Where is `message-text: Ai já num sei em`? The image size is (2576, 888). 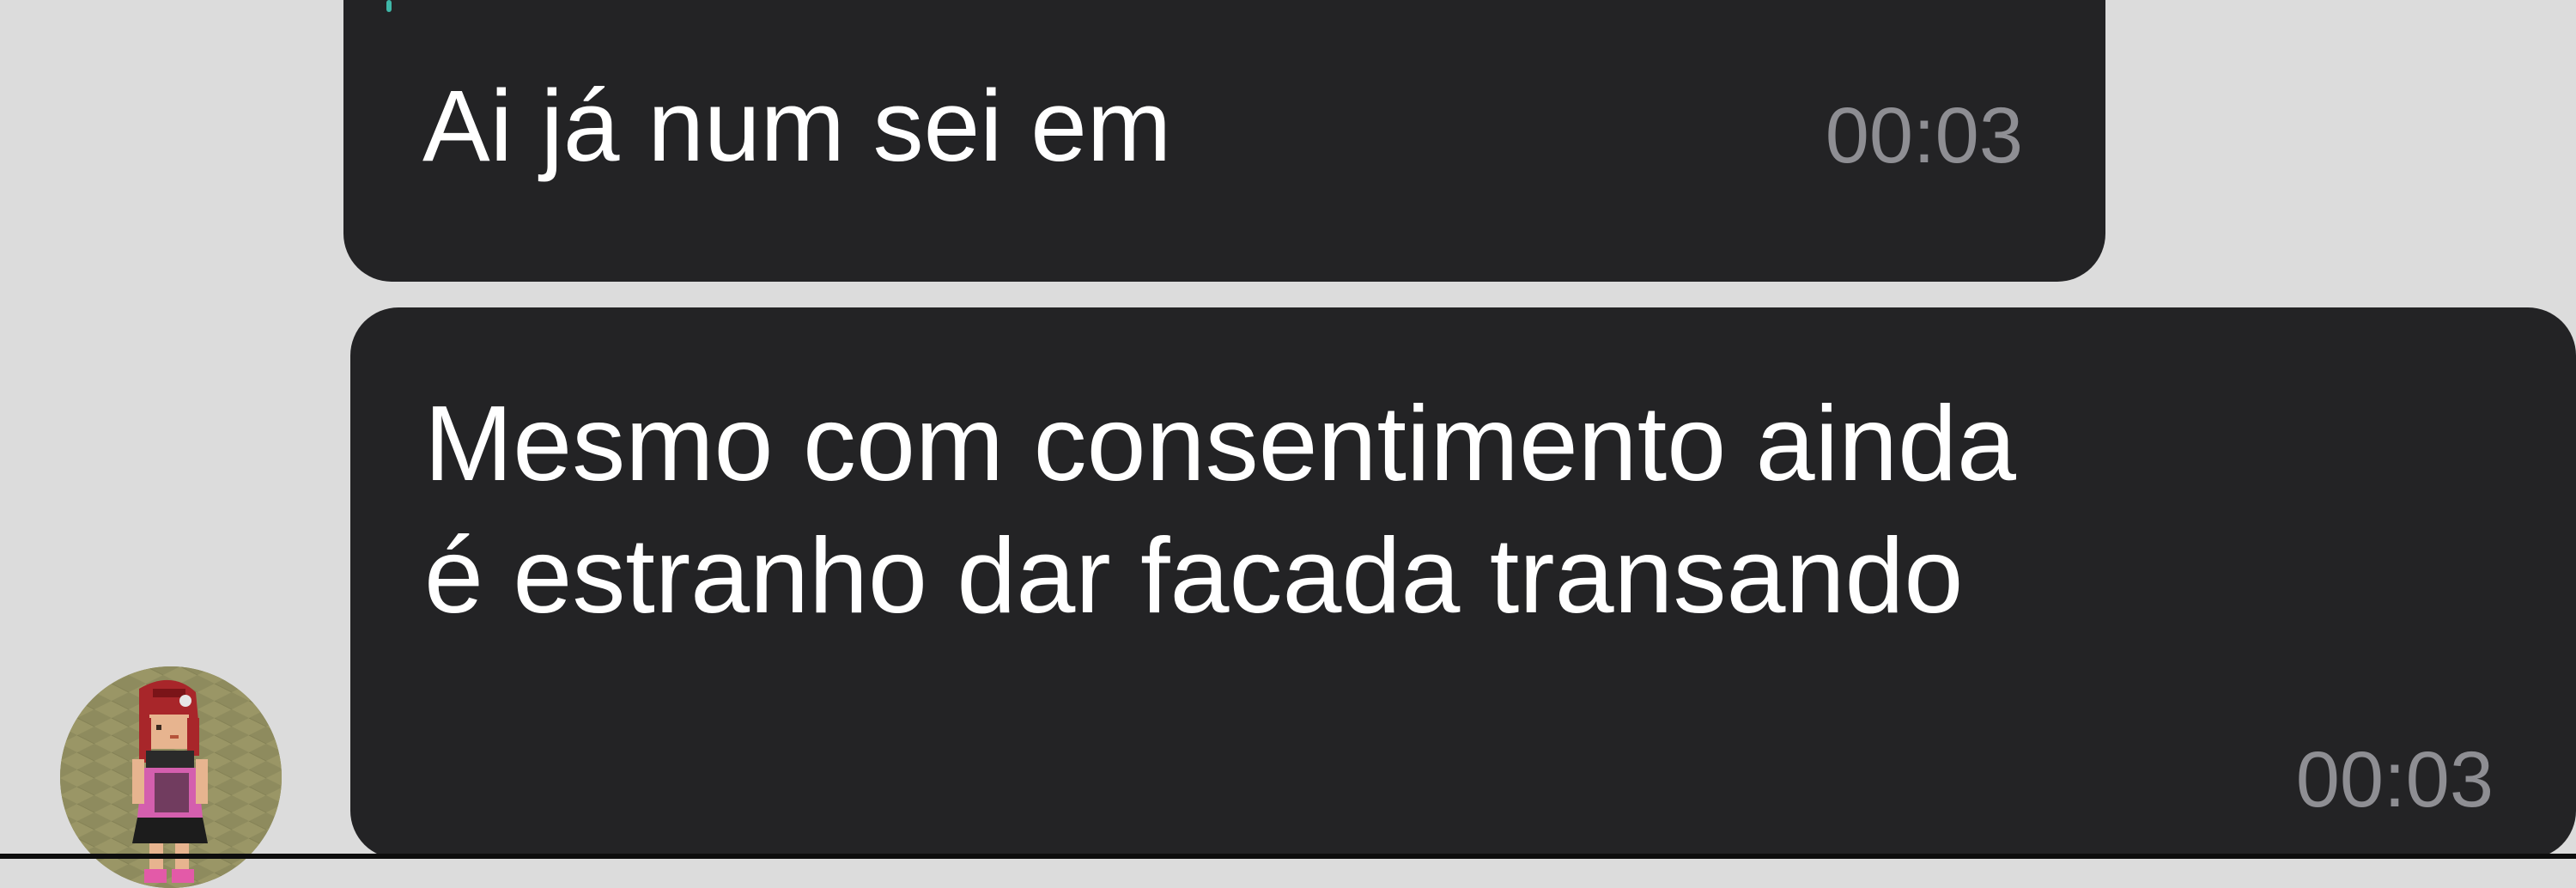 message-text: Ai já num sei em is located at coordinates (797, 126).